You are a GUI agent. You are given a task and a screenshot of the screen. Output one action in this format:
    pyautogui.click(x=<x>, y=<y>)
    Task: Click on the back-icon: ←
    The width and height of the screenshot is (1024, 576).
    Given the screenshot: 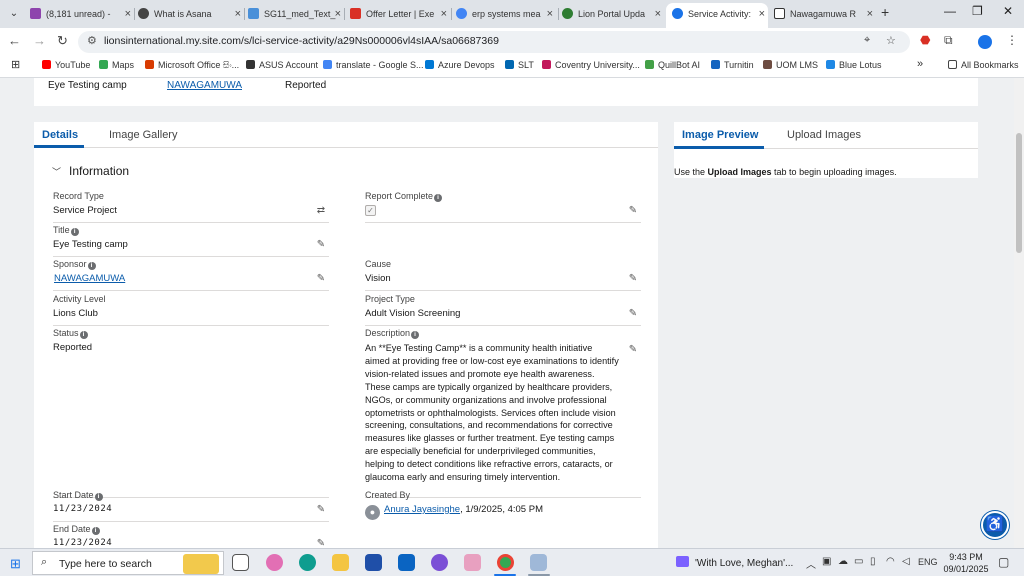 What is the action you would take?
    pyautogui.click(x=14, y=40)
    